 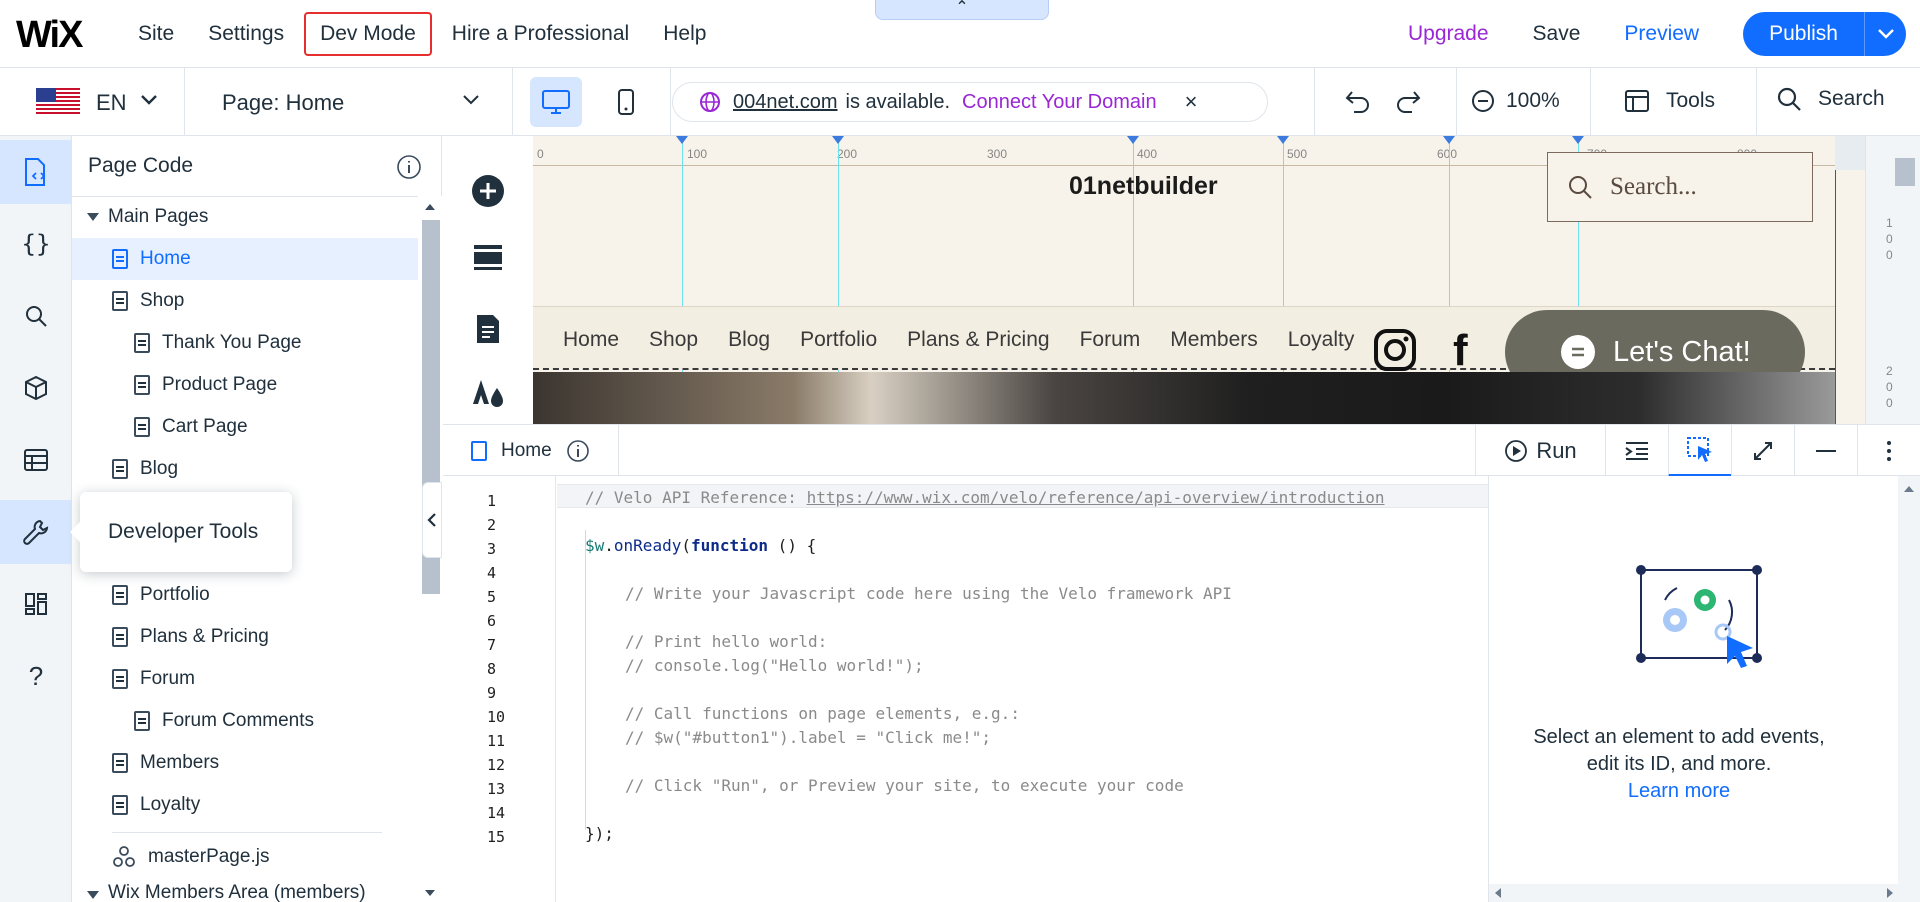 I want to click on tree-item-blog: Blog, so click(x=245, y=469).